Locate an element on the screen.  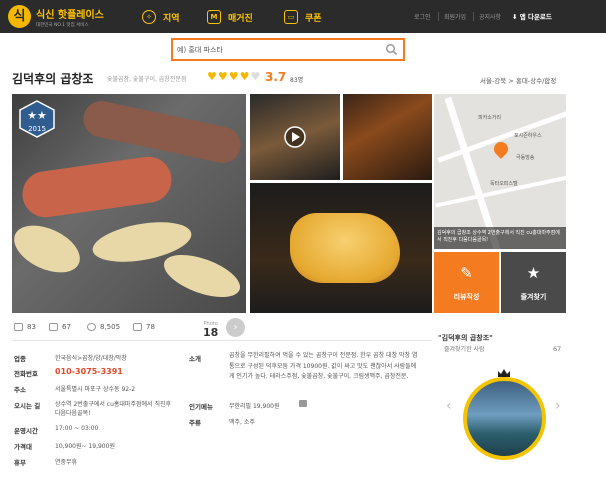
restaurant-name: 김덕후의 곱창조 is located at coordinates (53, 79).